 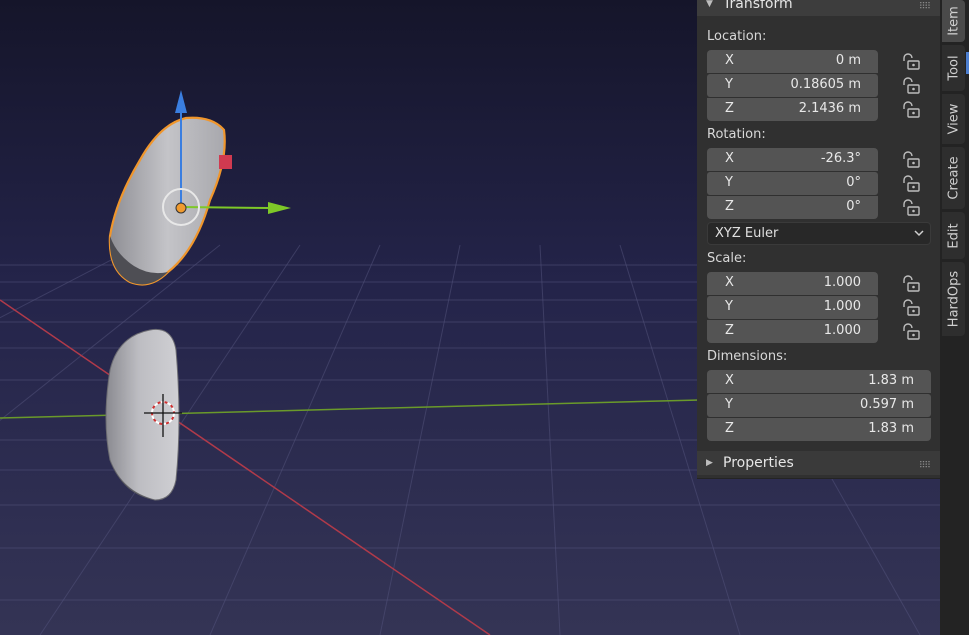 I want to click on sidebar-tabs: Item Tool View Create Edit HardOps, so click(x=954, y=317).